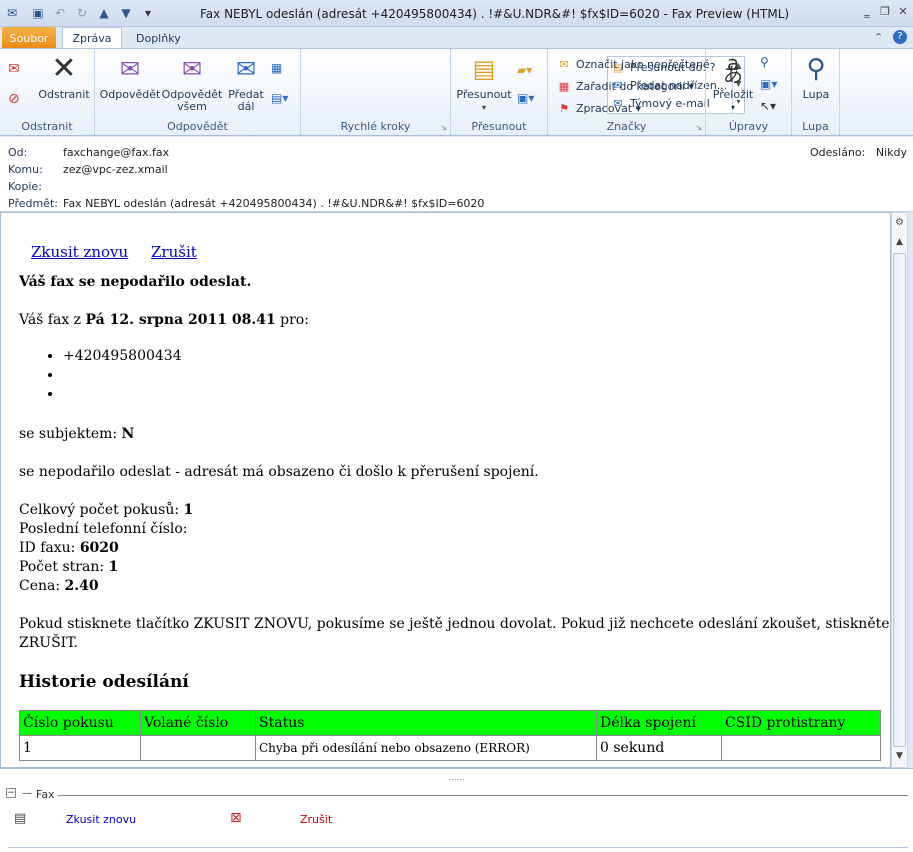 This screenshot has width=913, height=852. I want to click on scroll-up-icon: ▲, so click(899, 243).